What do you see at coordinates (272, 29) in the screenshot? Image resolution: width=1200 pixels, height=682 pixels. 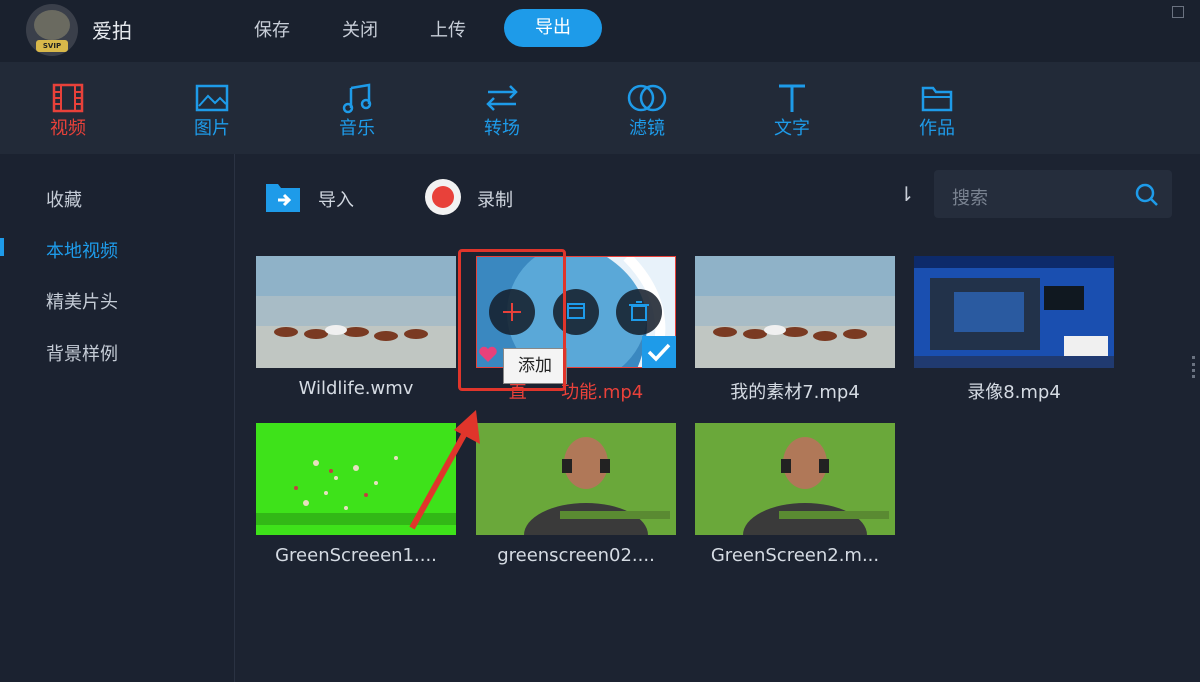 I see `save-button: 保存` at bounding box center [272, 29].